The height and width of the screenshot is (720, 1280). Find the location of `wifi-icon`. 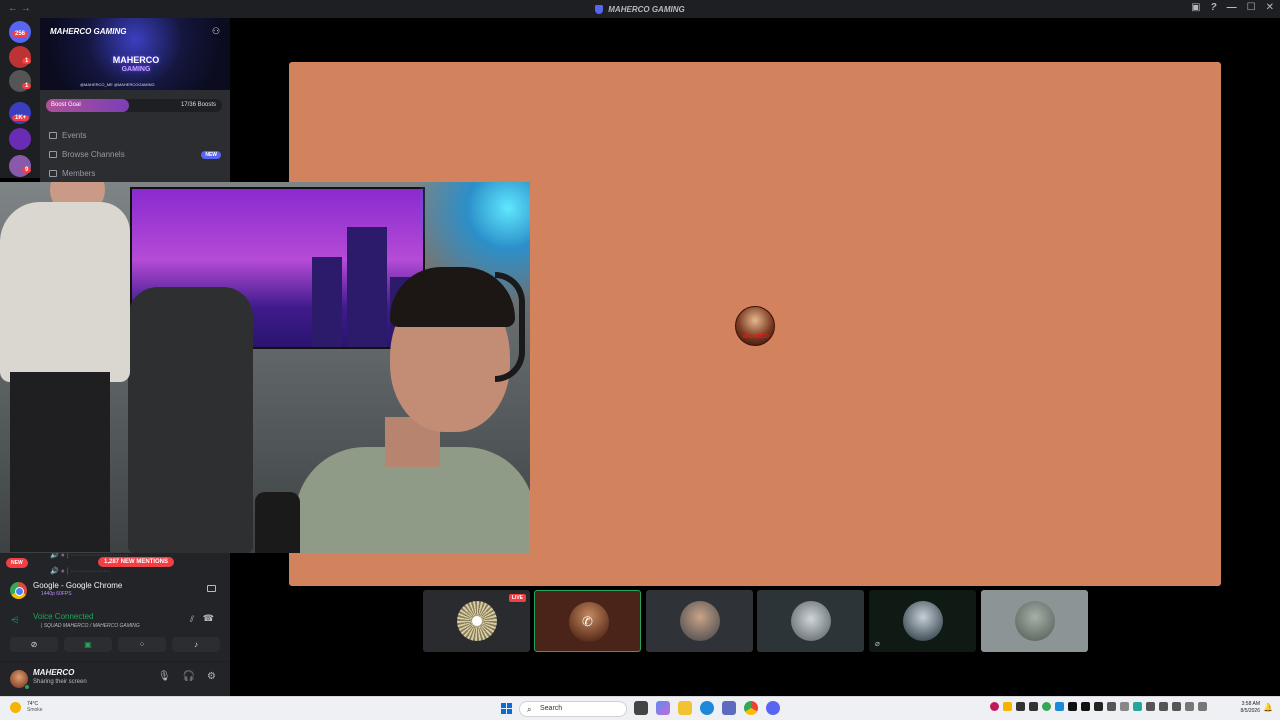

wifi-icon is located at coordinates (1189, 706).